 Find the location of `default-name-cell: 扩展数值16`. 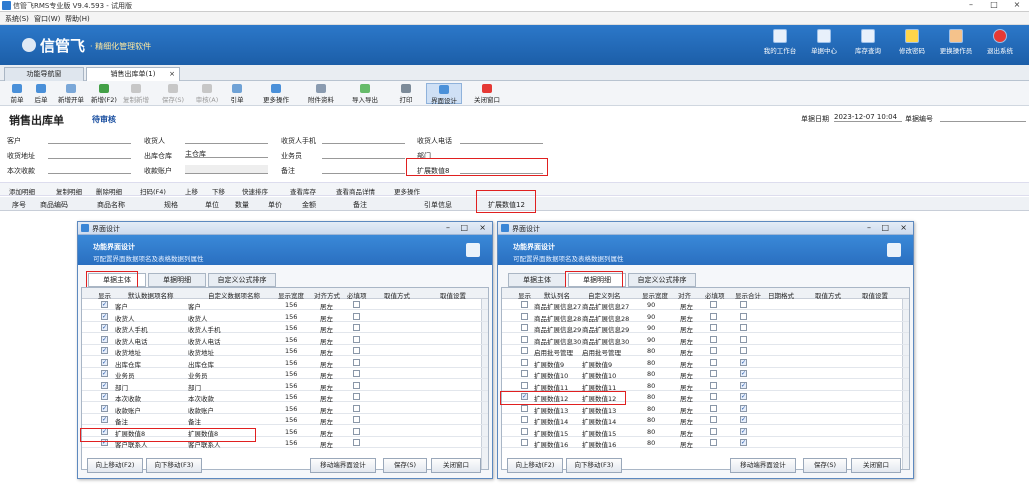

default-name-cell: 扩展数值16 is located at coordinates (551, 444).